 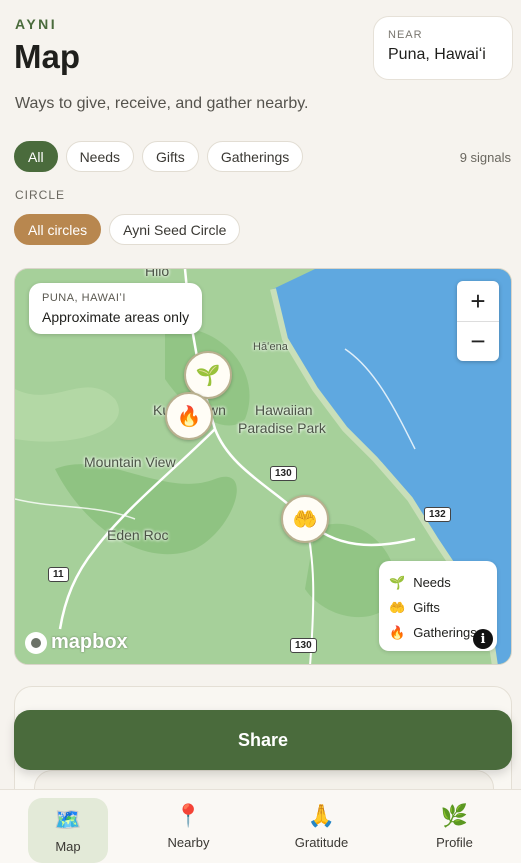 What do you see at coordinates (138, 535) in the screenshot?
I see `place-label: Eden Roc` at bounding box center [138, 535].